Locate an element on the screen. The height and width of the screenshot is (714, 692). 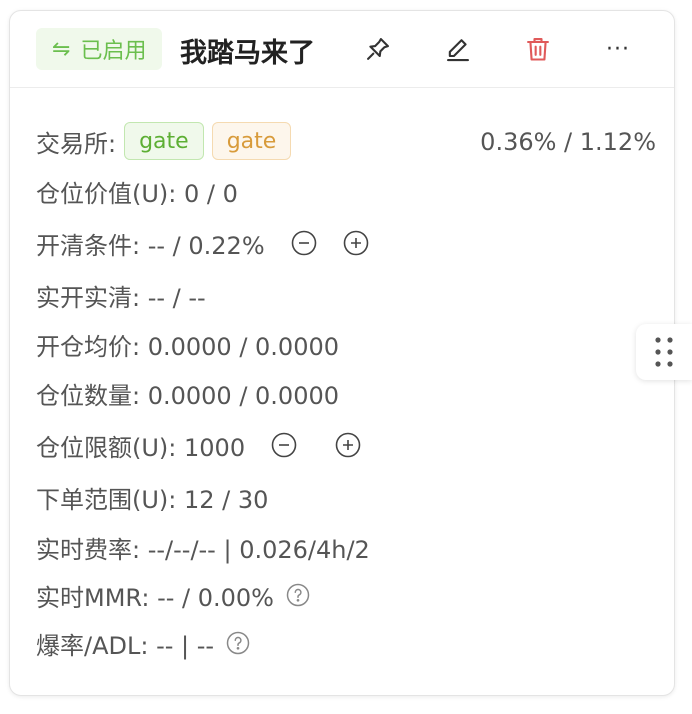
drag-handle is located at coordinates (664, 352).